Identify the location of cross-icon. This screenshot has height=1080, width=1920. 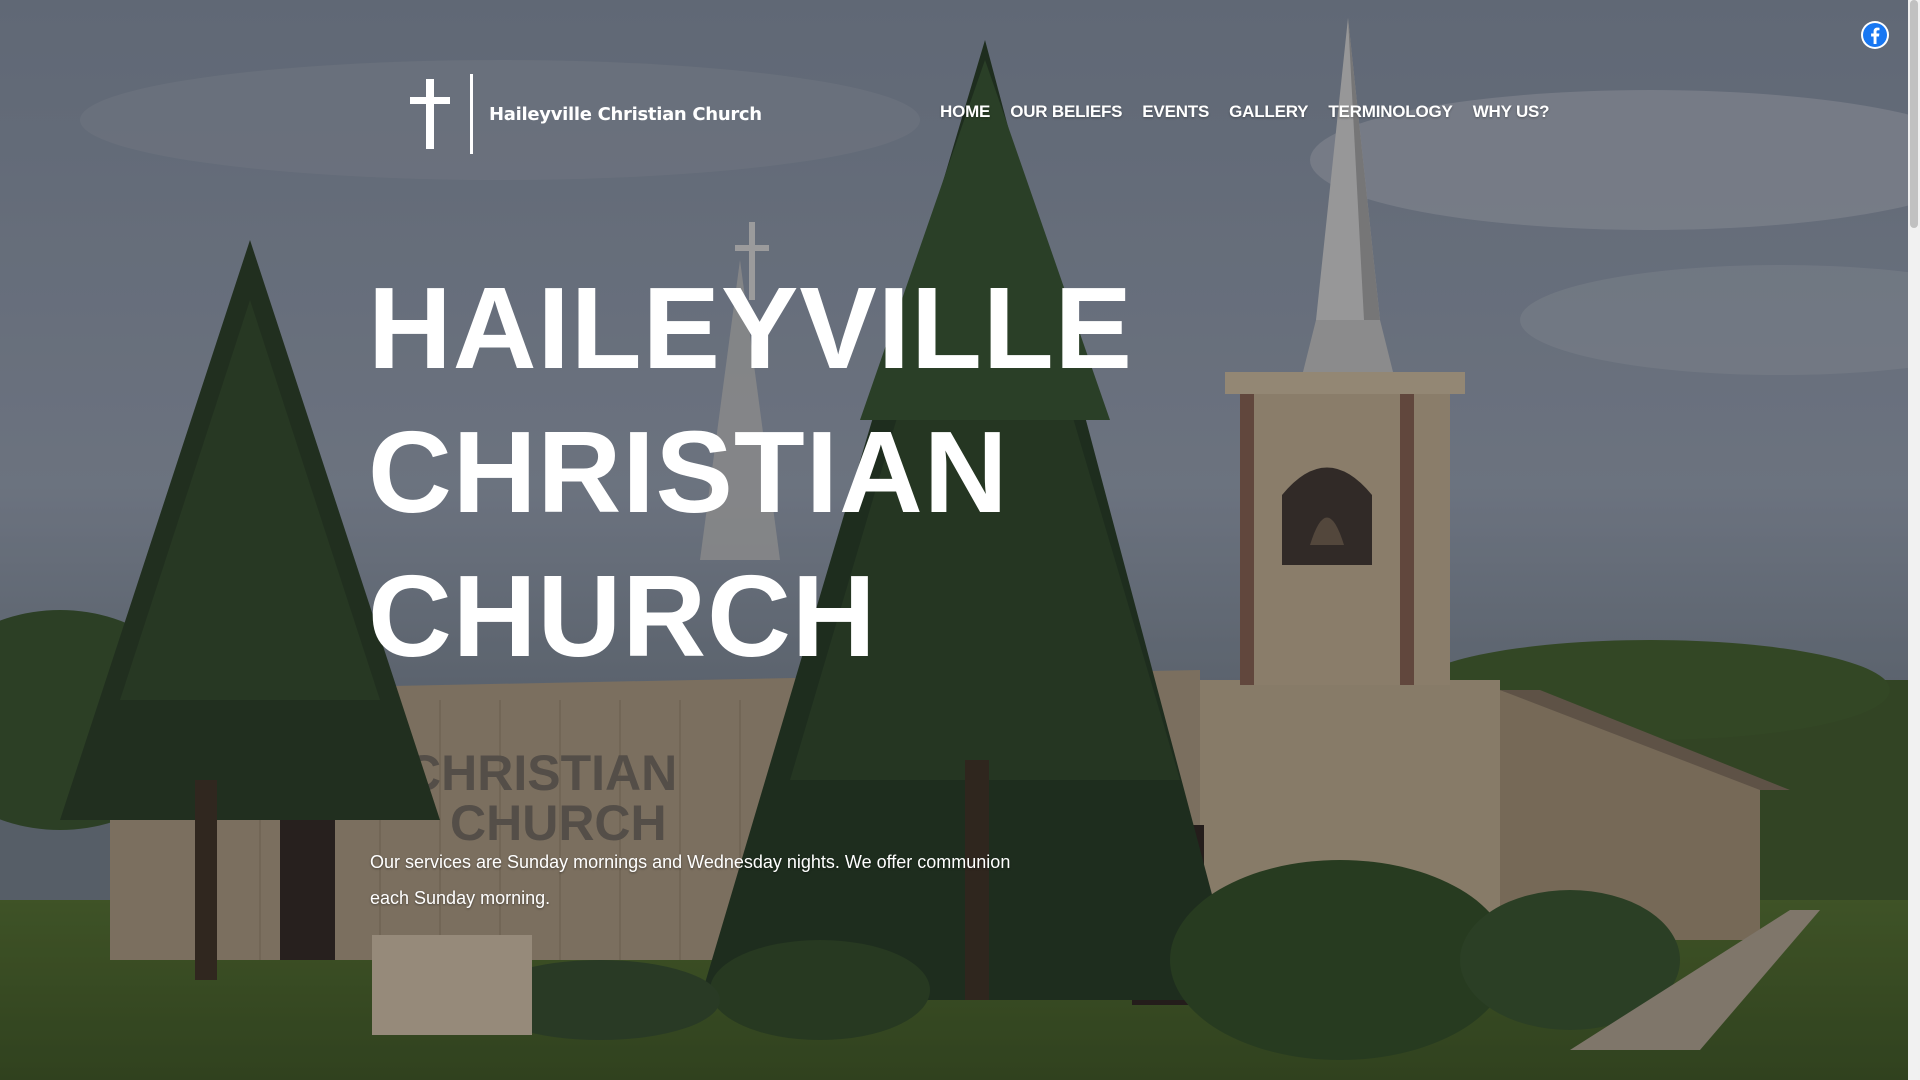
(430, 114).